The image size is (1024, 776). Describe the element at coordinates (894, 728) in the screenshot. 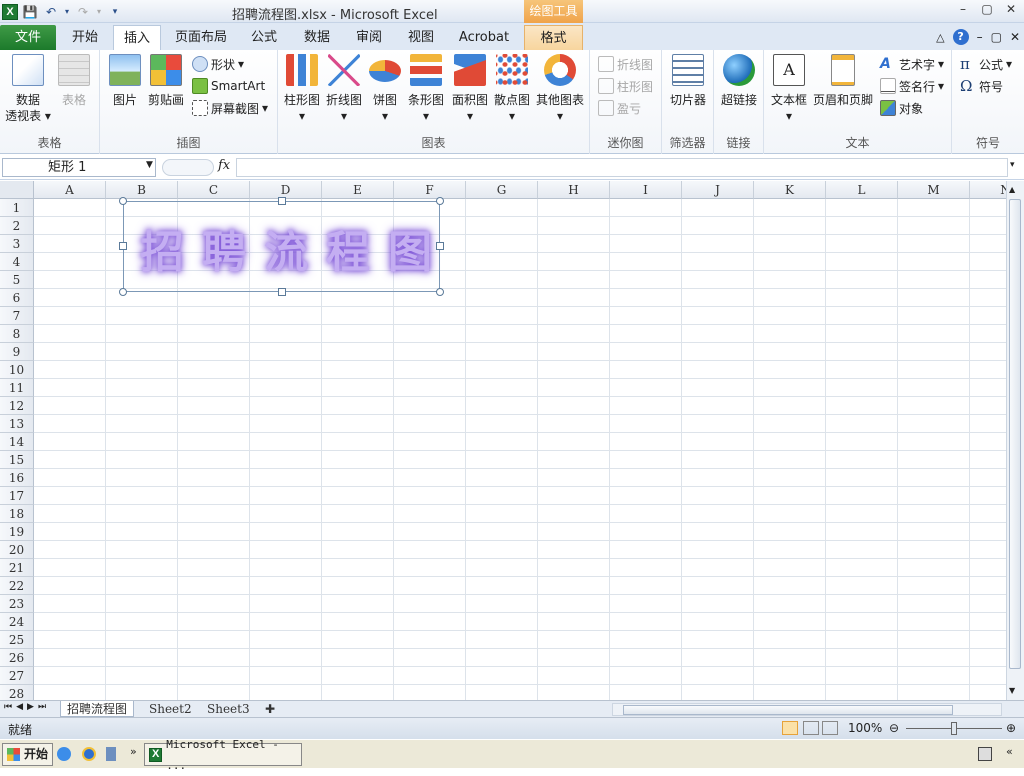

I see `zoom-out-icon: ⊖` at that location.